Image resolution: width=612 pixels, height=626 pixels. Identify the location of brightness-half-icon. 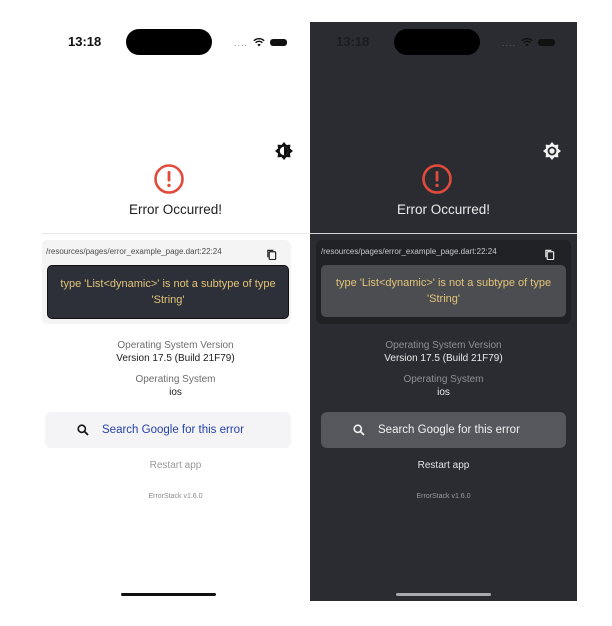
(284, 151).